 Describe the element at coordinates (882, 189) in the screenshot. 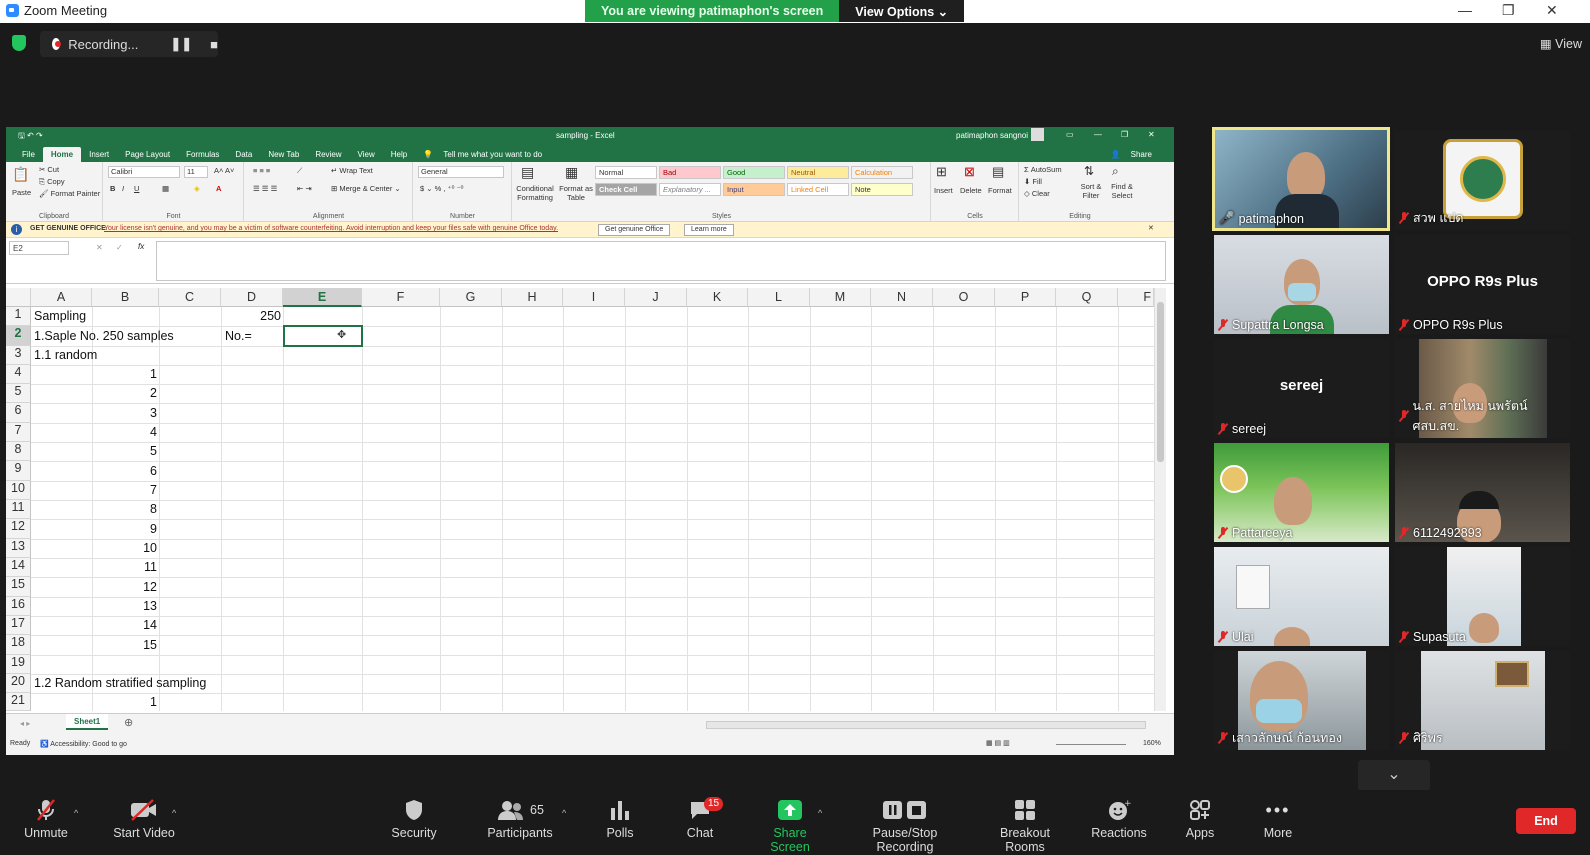

I see `style-note: Note` at that location.